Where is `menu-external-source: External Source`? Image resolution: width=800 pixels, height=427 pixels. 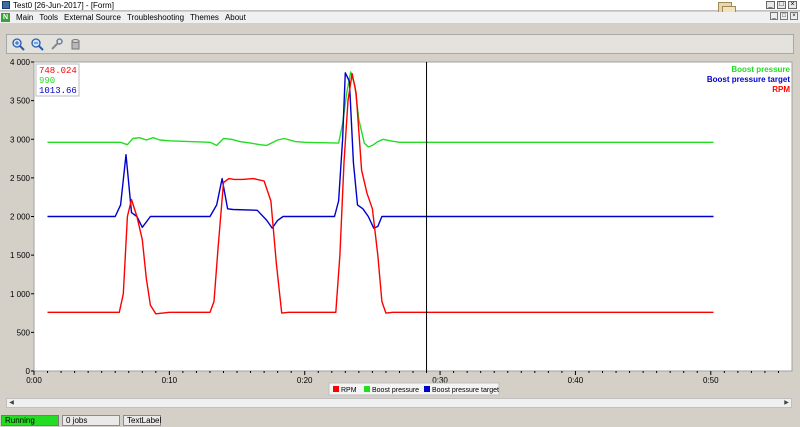 menu-external-source: External Source is located at coordinates (92, 17).